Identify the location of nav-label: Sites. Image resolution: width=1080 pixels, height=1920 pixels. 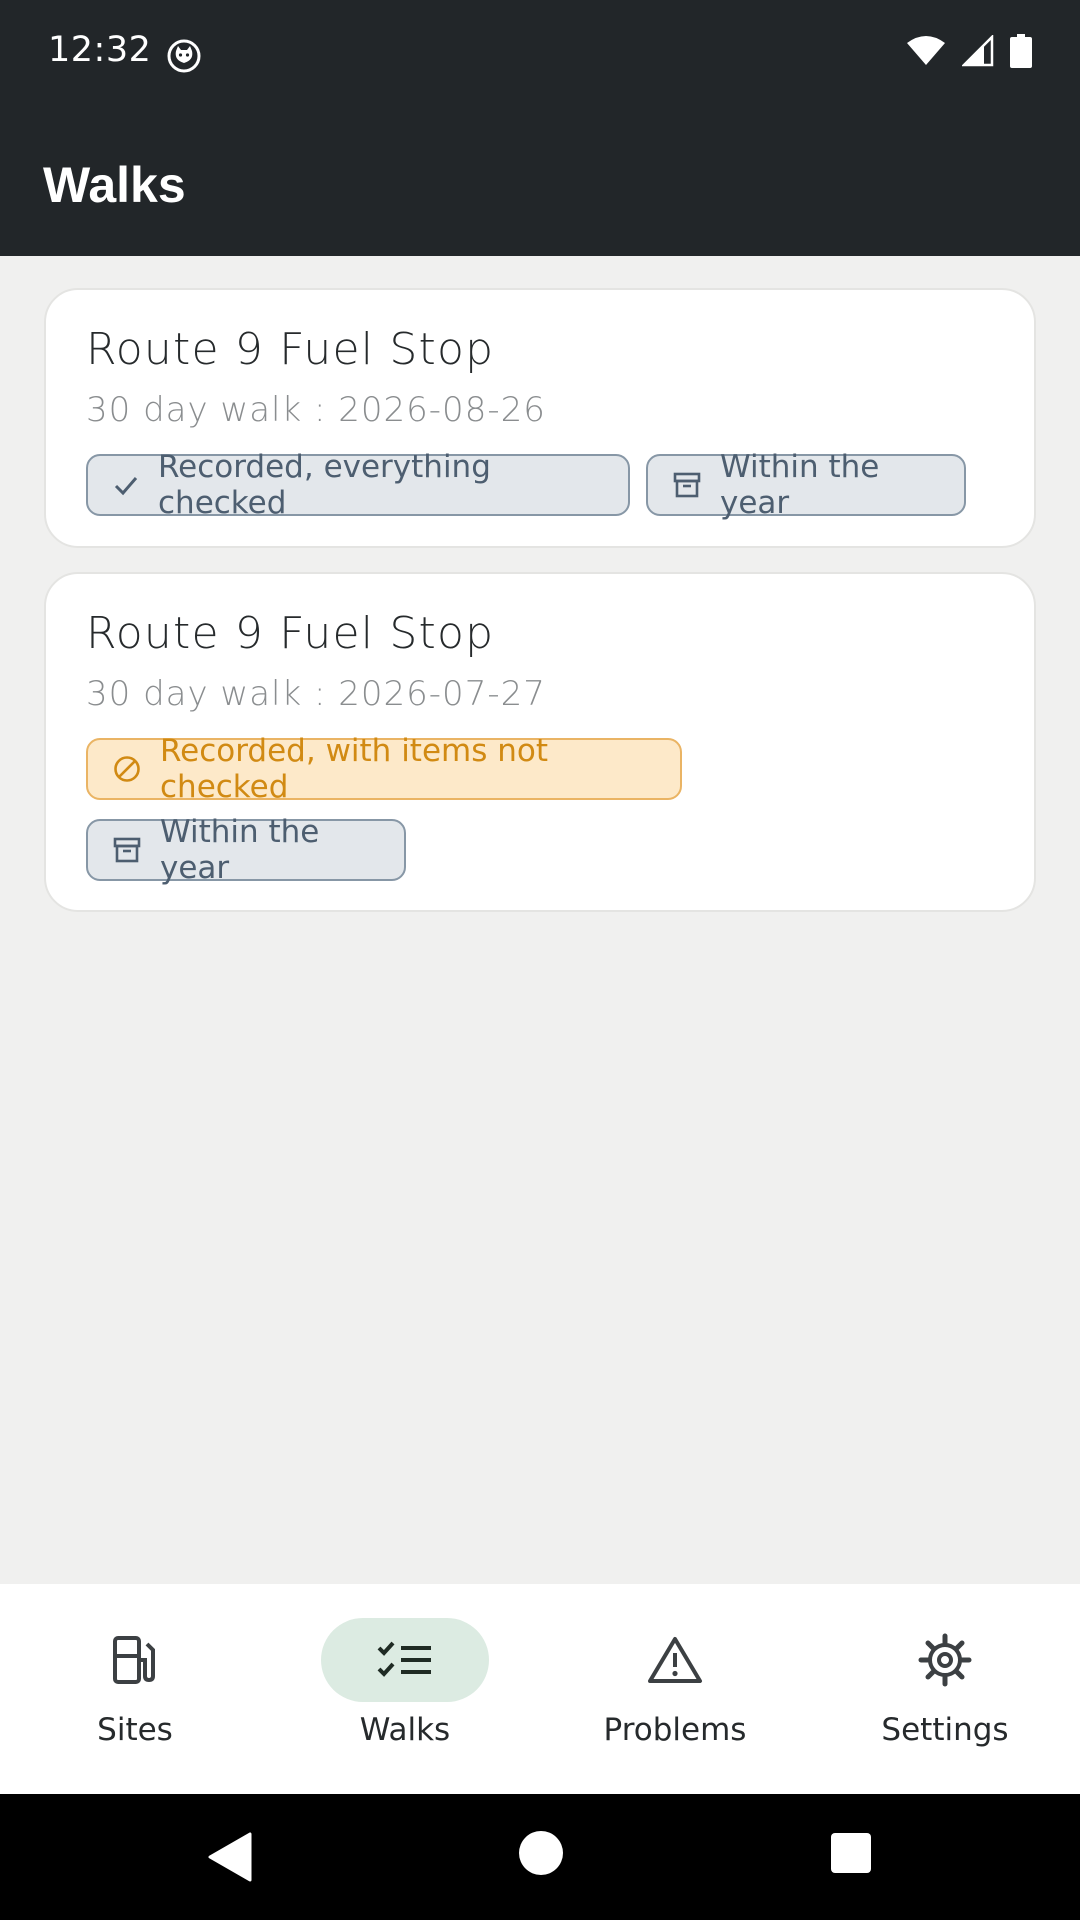
(135, 1730).